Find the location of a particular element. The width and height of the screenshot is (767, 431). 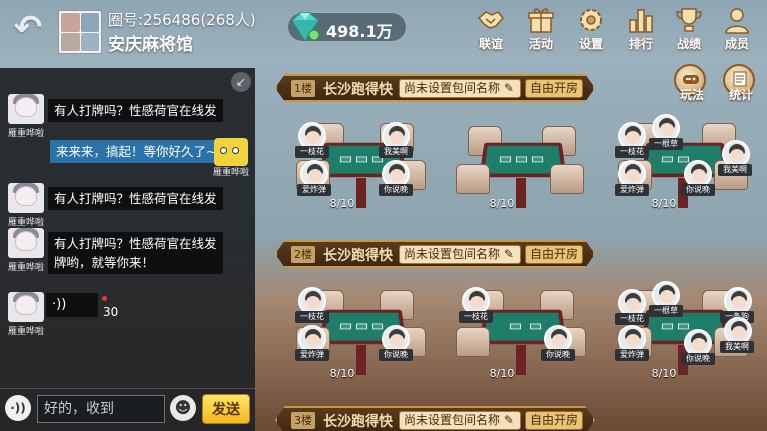

stats-label: 统计 is located at coordinates (740, 95).